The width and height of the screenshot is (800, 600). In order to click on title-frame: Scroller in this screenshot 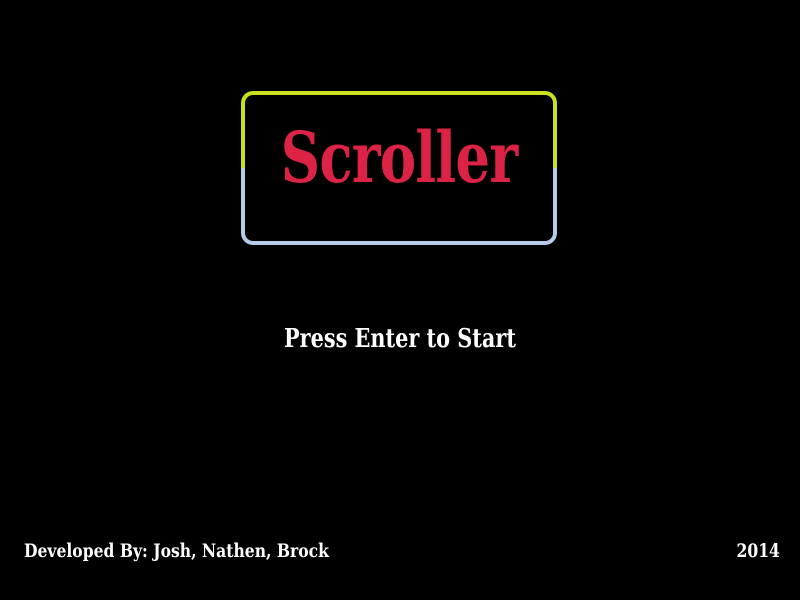, I will do `click(399, 168)`.